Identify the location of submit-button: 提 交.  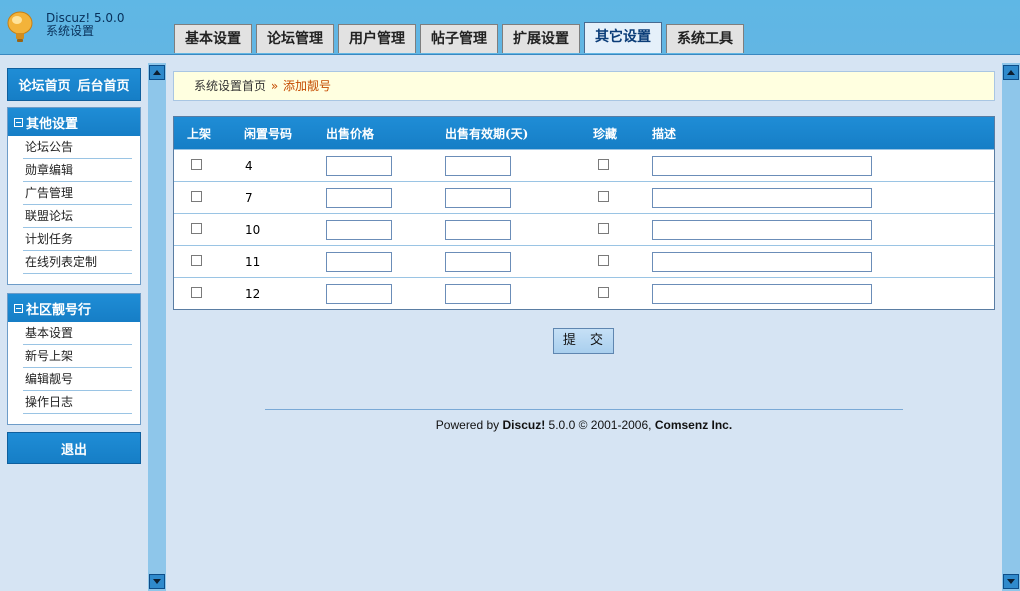
(583, 341).